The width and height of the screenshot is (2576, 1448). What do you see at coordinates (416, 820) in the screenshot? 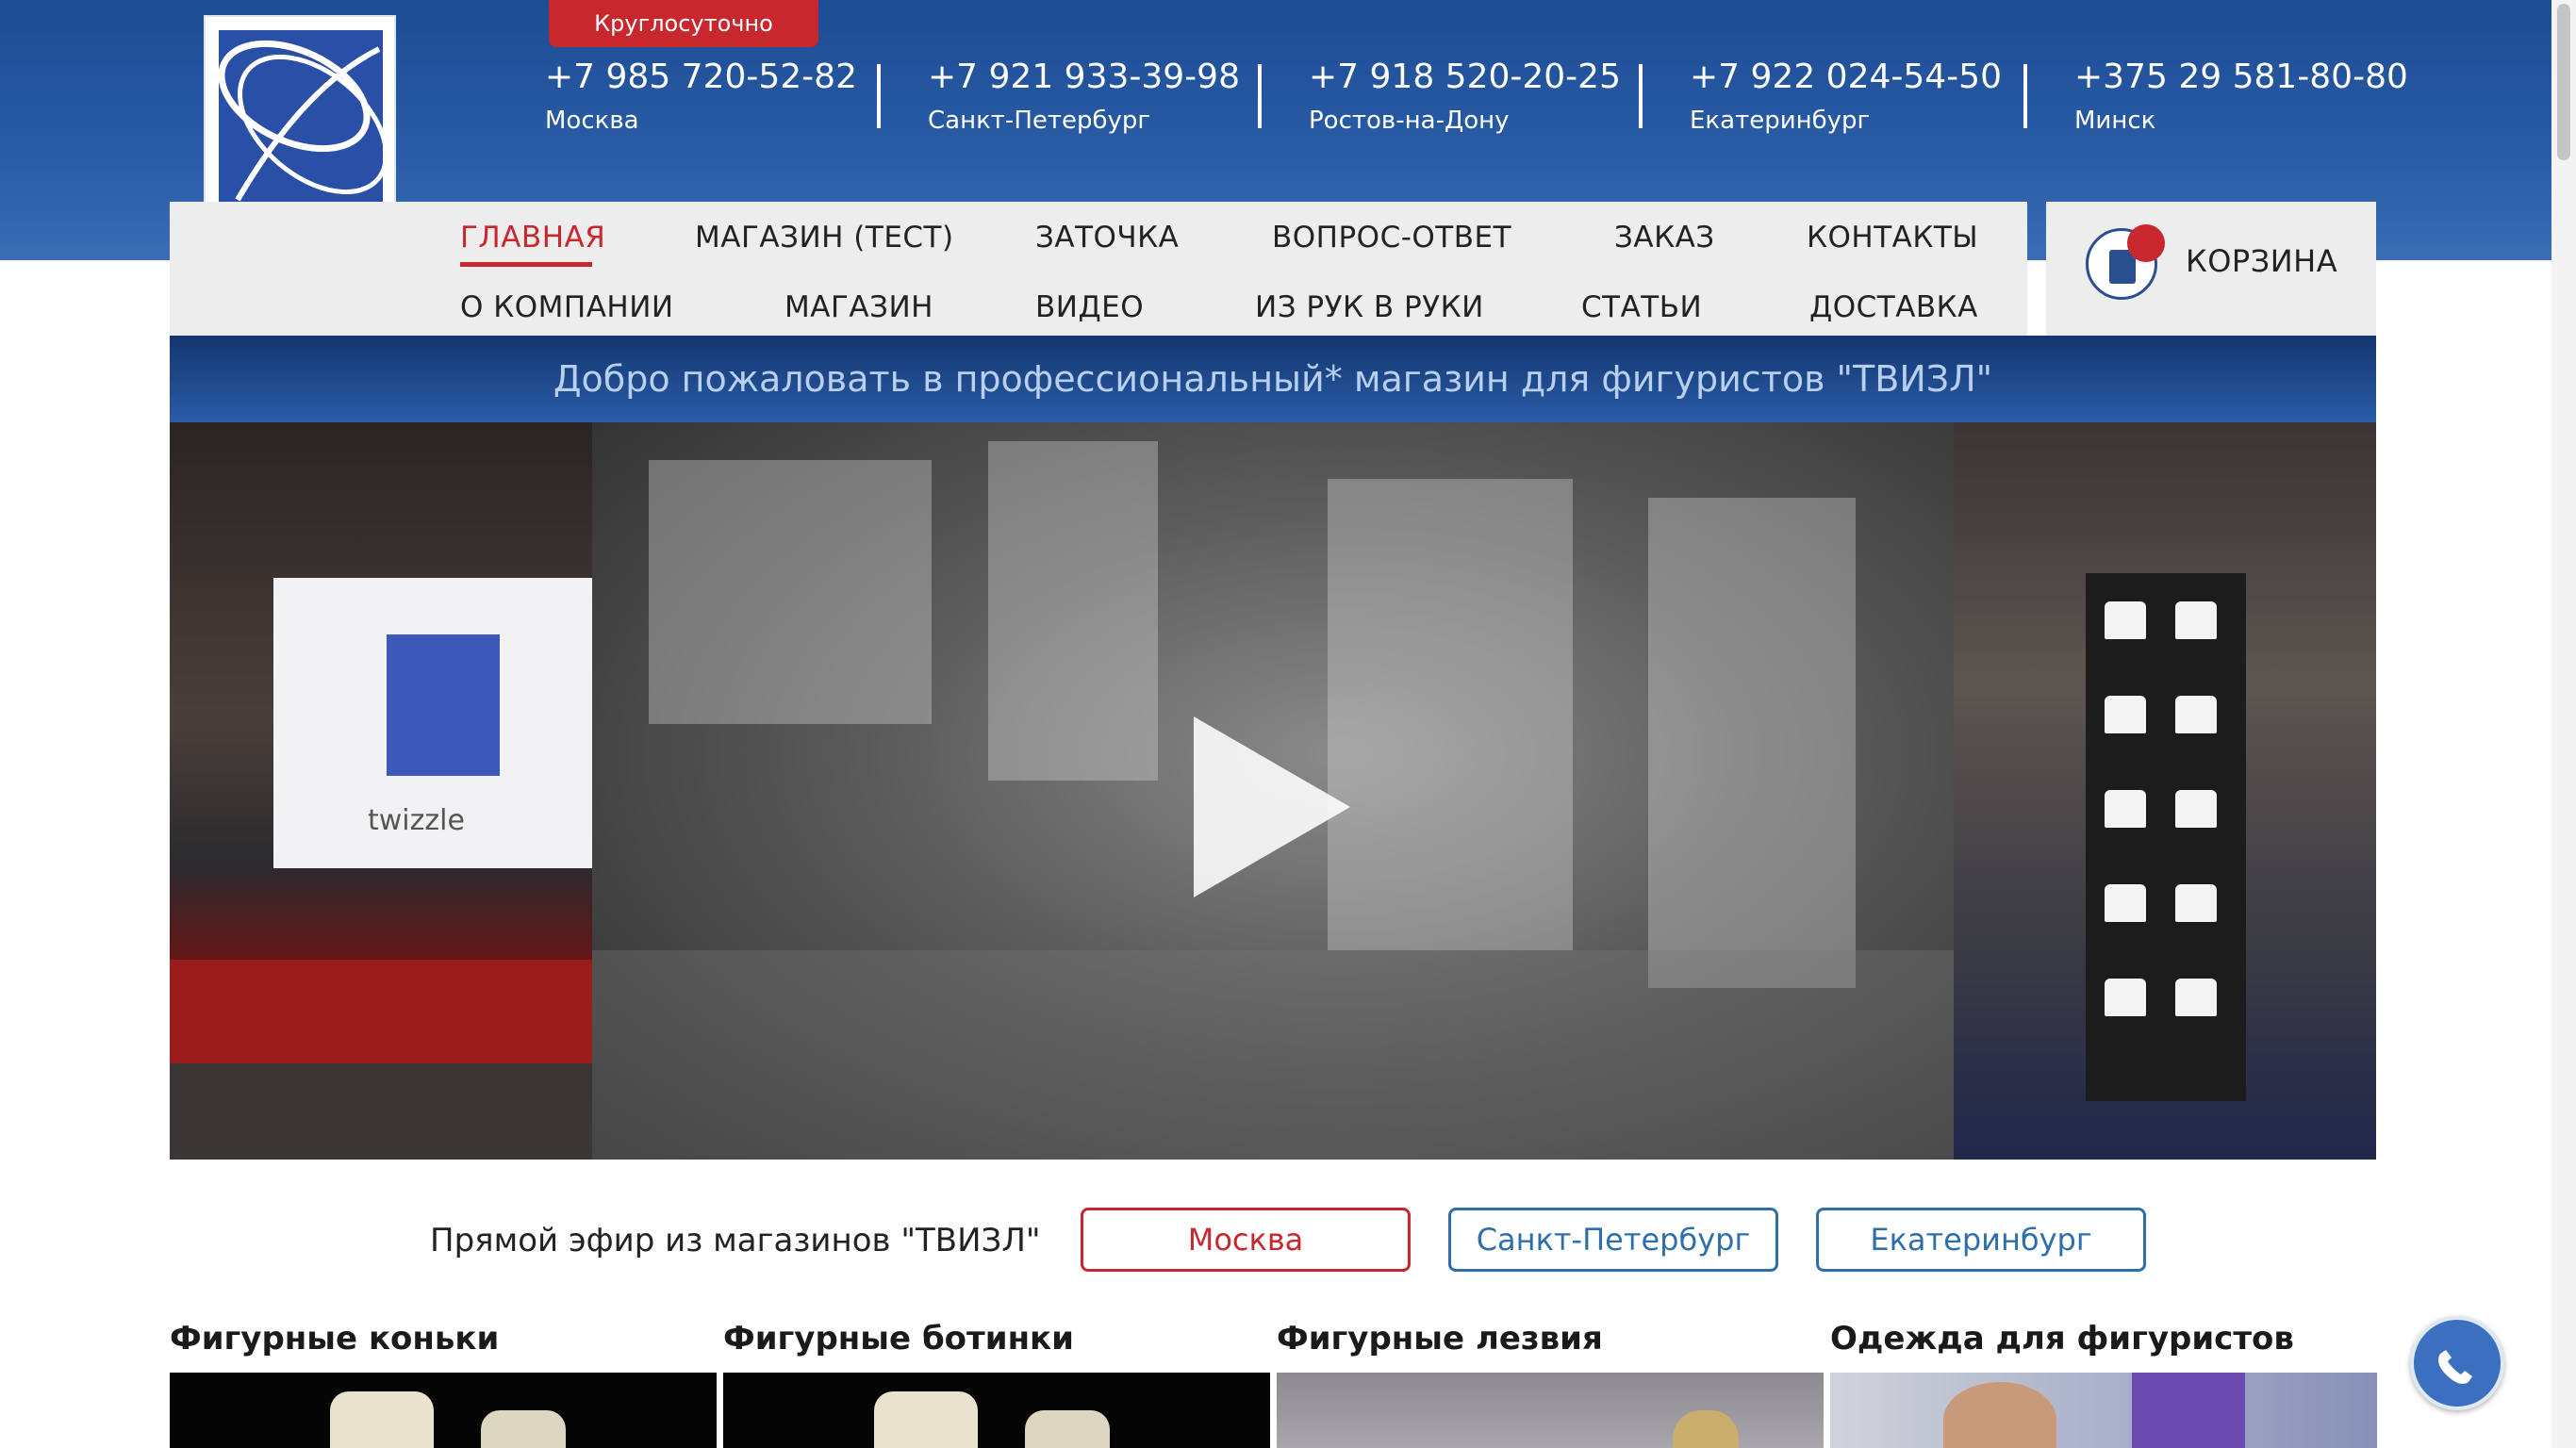
I see `flag-text: twizzle` at bounding box center [416, 820].